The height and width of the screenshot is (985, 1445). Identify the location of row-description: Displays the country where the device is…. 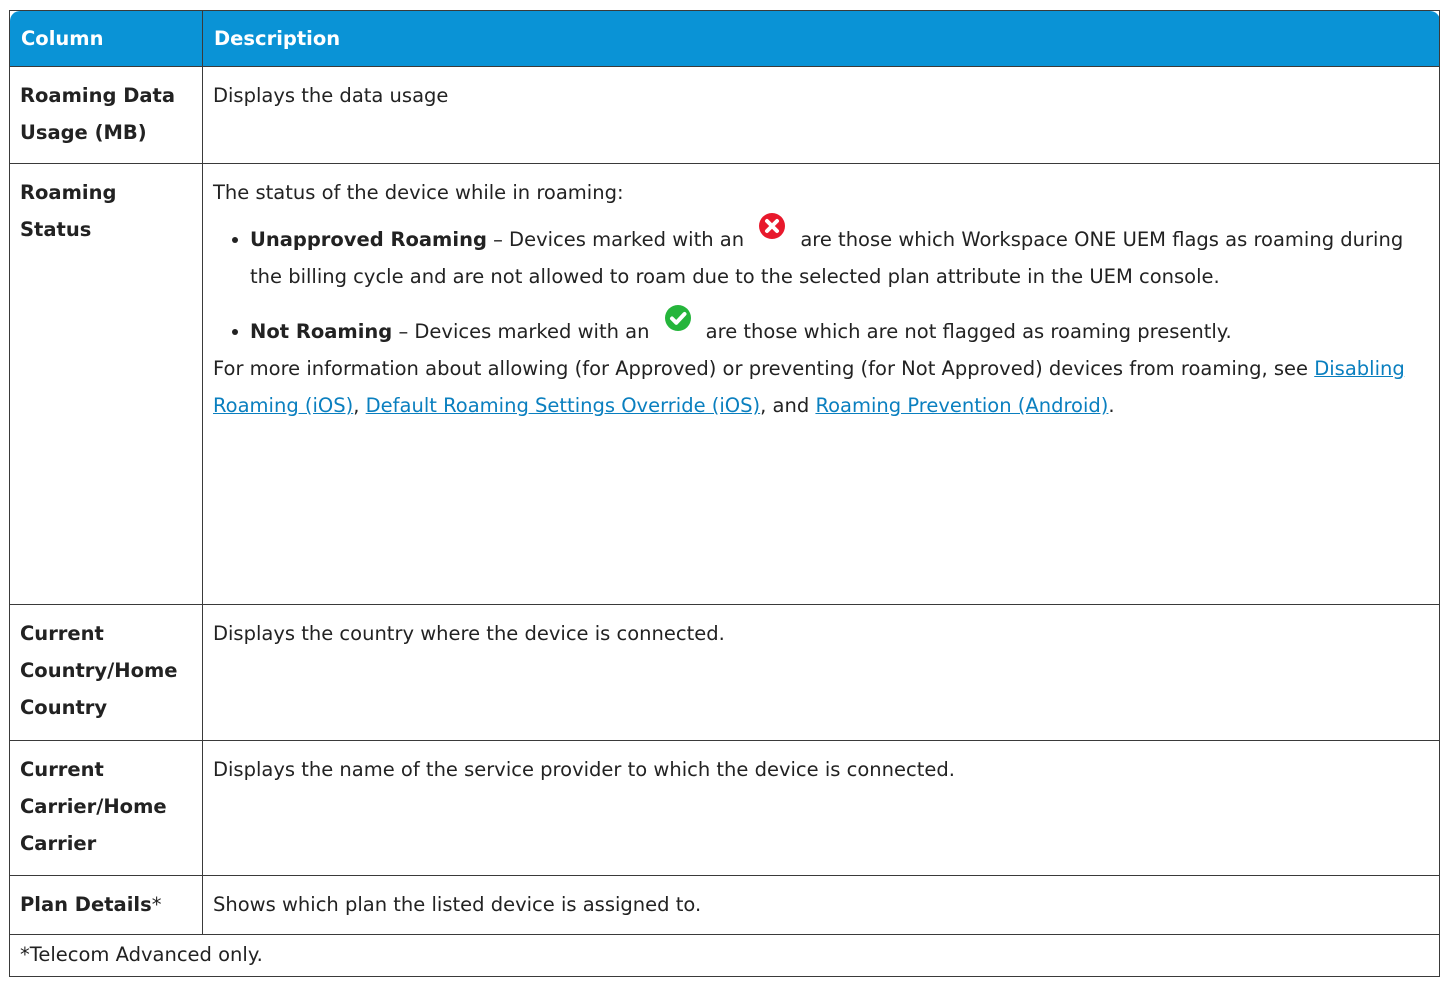
(821, 672).